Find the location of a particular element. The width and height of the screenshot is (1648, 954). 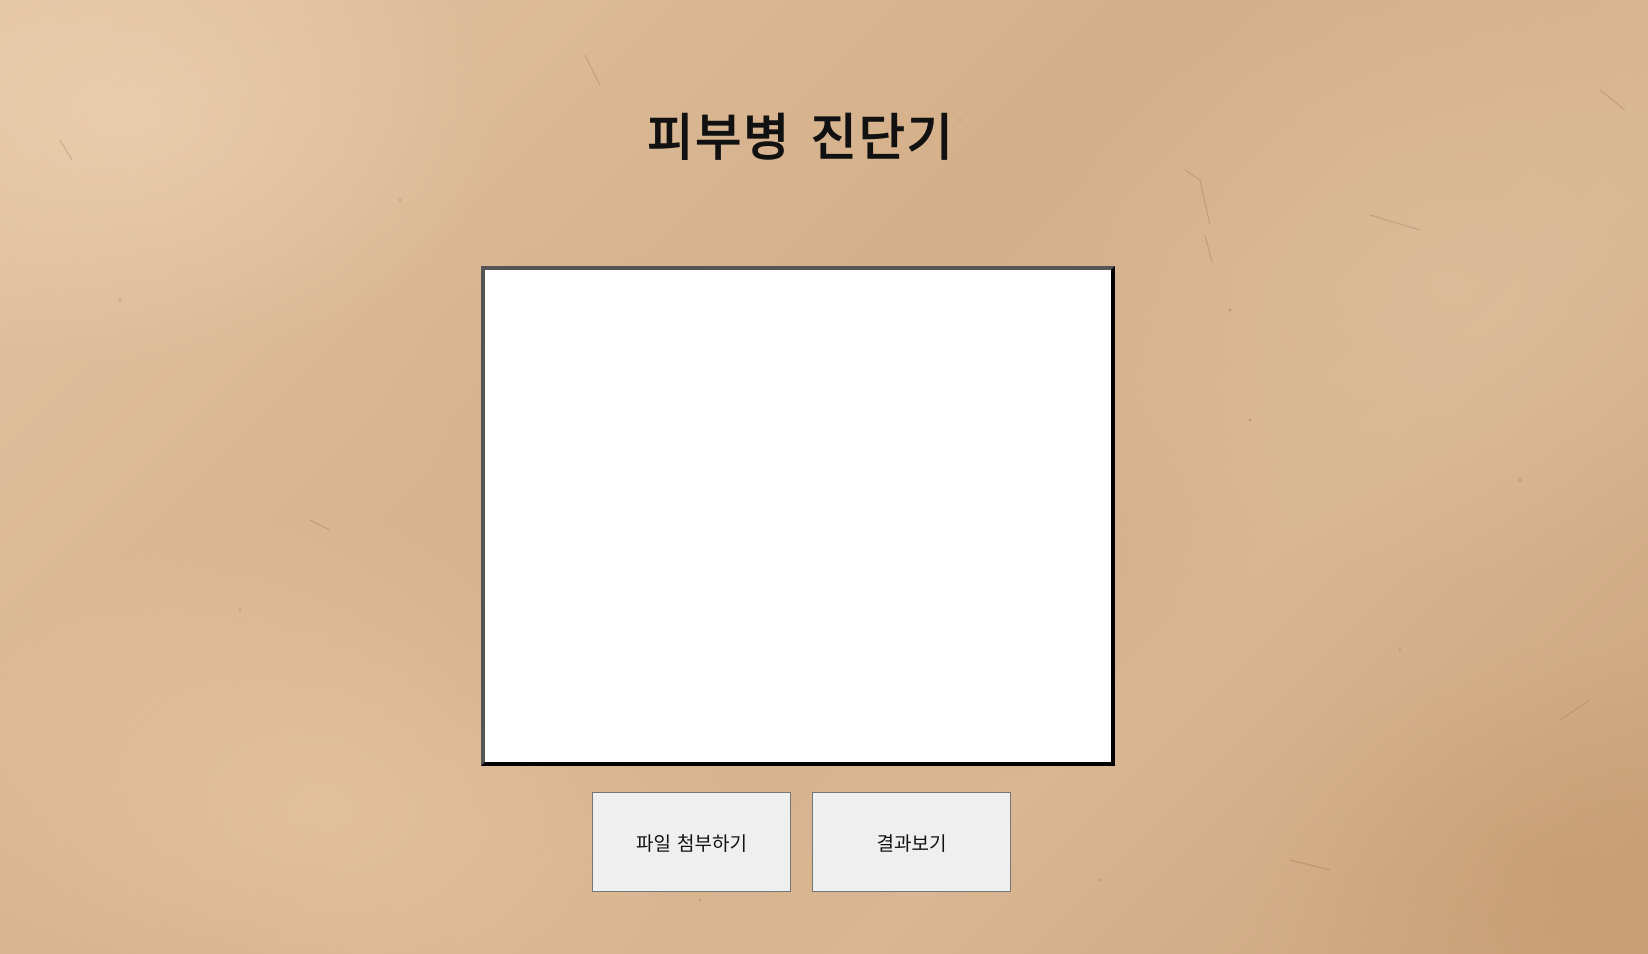

view-result-button: 결과보기 is located at coordinates (911, 842).